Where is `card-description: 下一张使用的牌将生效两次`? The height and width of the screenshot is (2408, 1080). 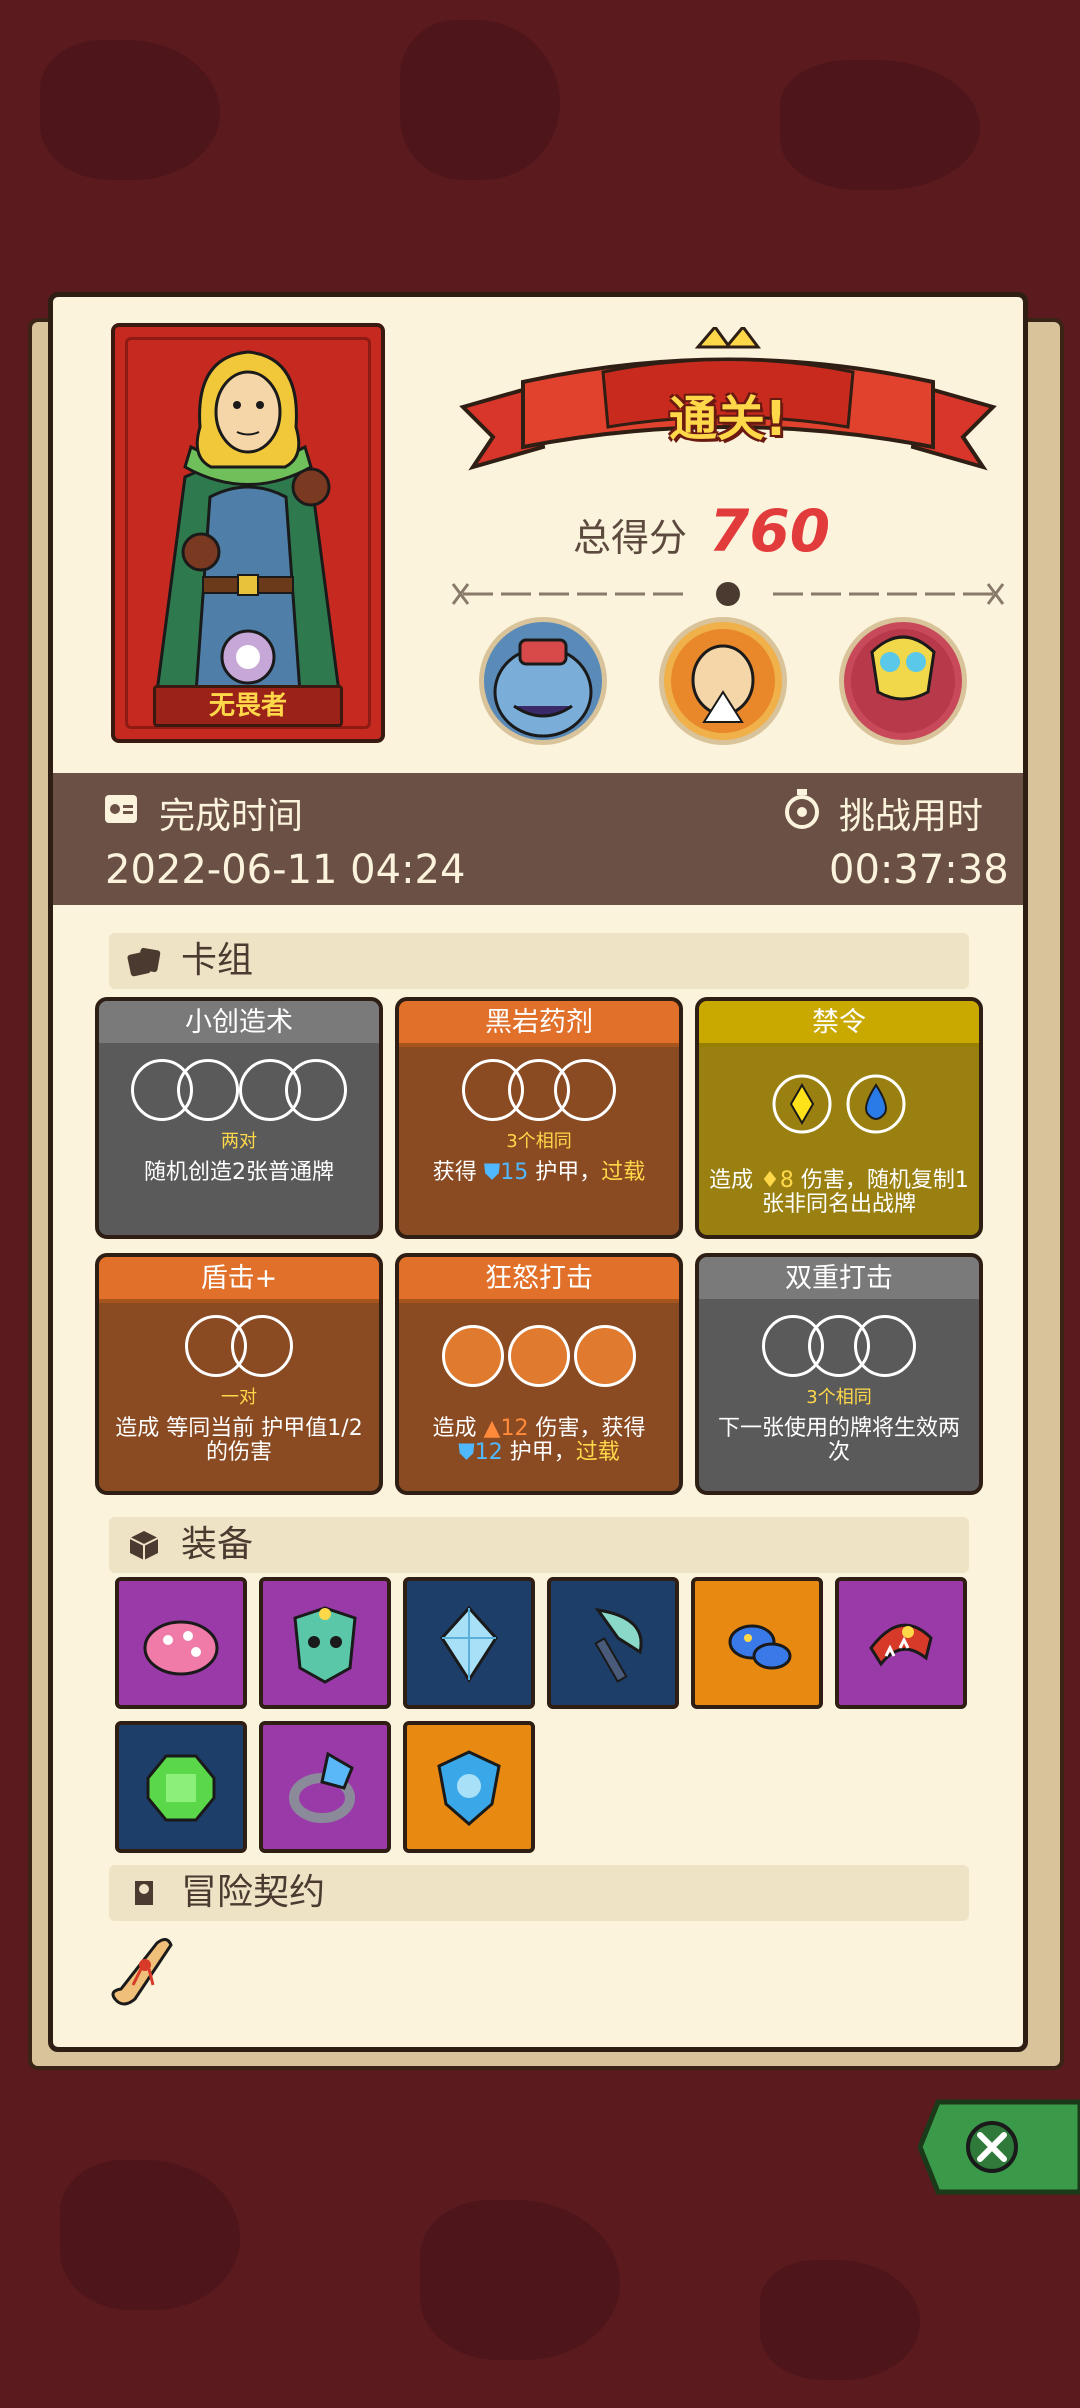 card-description: 下一张使用的牌将生效两次 is located at coordinates (838, 1440).